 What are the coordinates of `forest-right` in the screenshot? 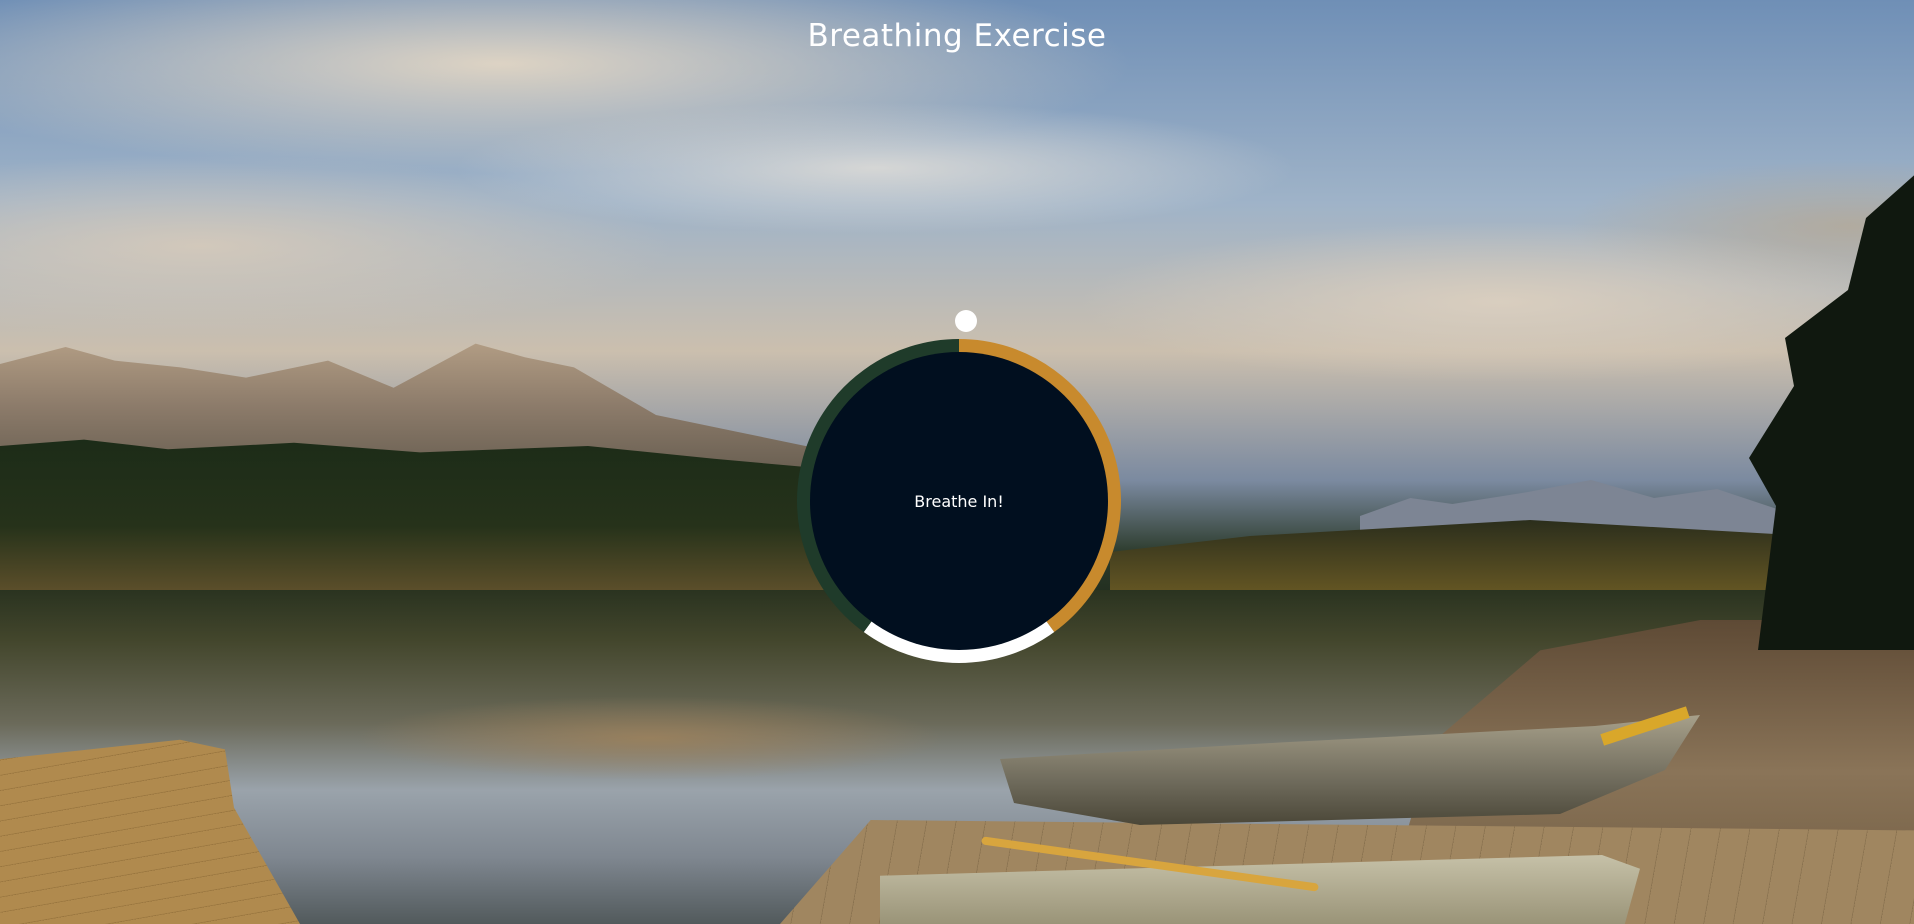 It's located at (1460, 560).